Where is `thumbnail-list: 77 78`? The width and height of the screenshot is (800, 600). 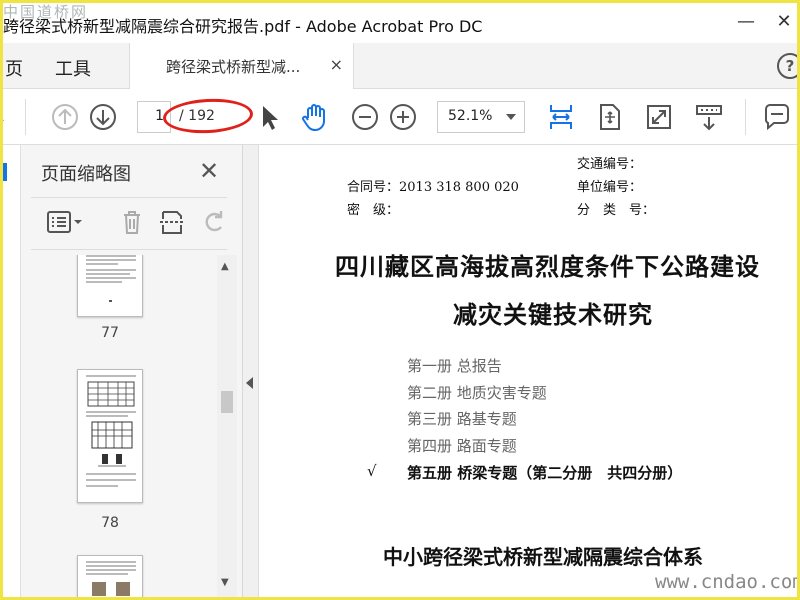 thumbnail-list: 77 78 is located at coordinates (119, 426).